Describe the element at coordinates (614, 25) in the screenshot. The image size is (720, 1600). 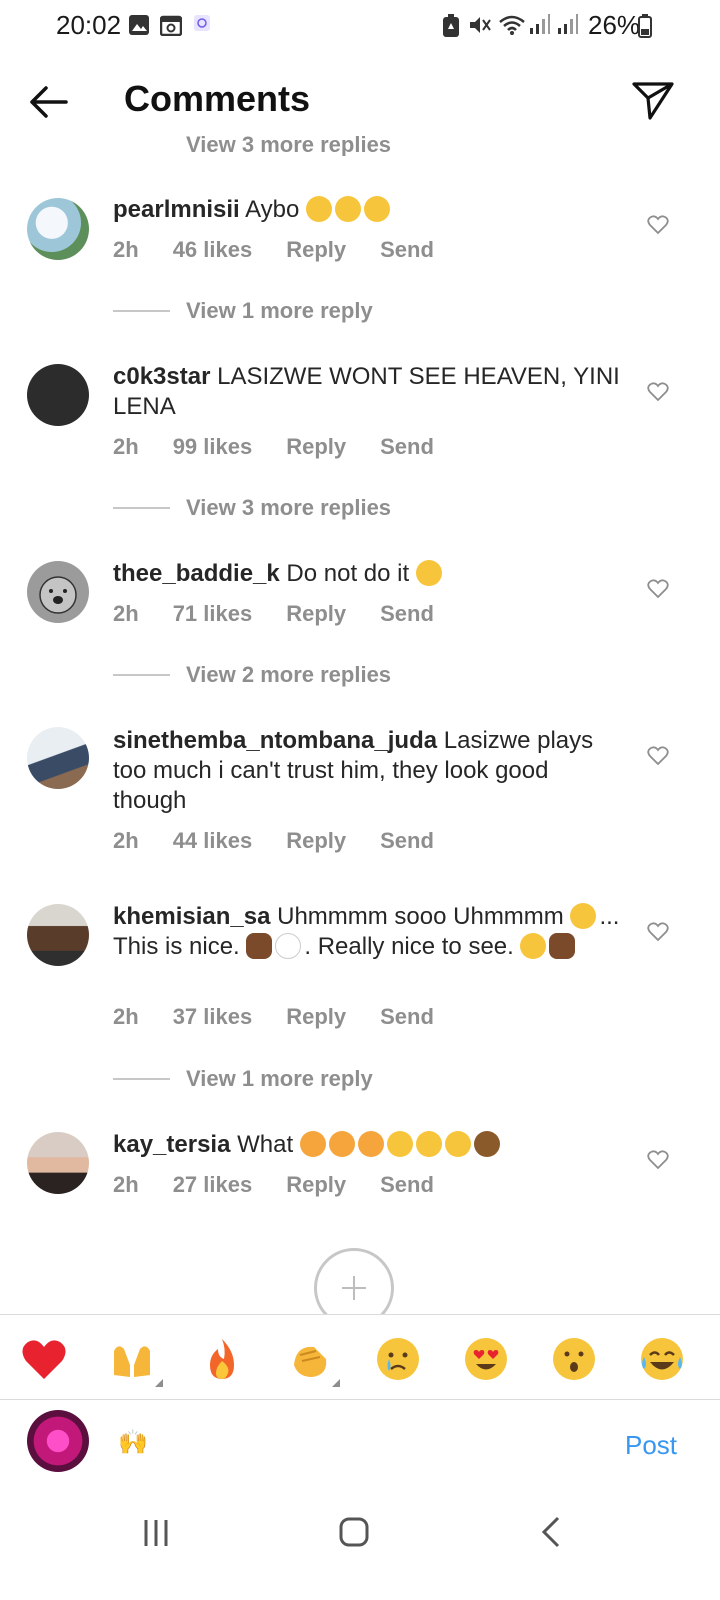
I see `battery-percent: 26%` at that location.